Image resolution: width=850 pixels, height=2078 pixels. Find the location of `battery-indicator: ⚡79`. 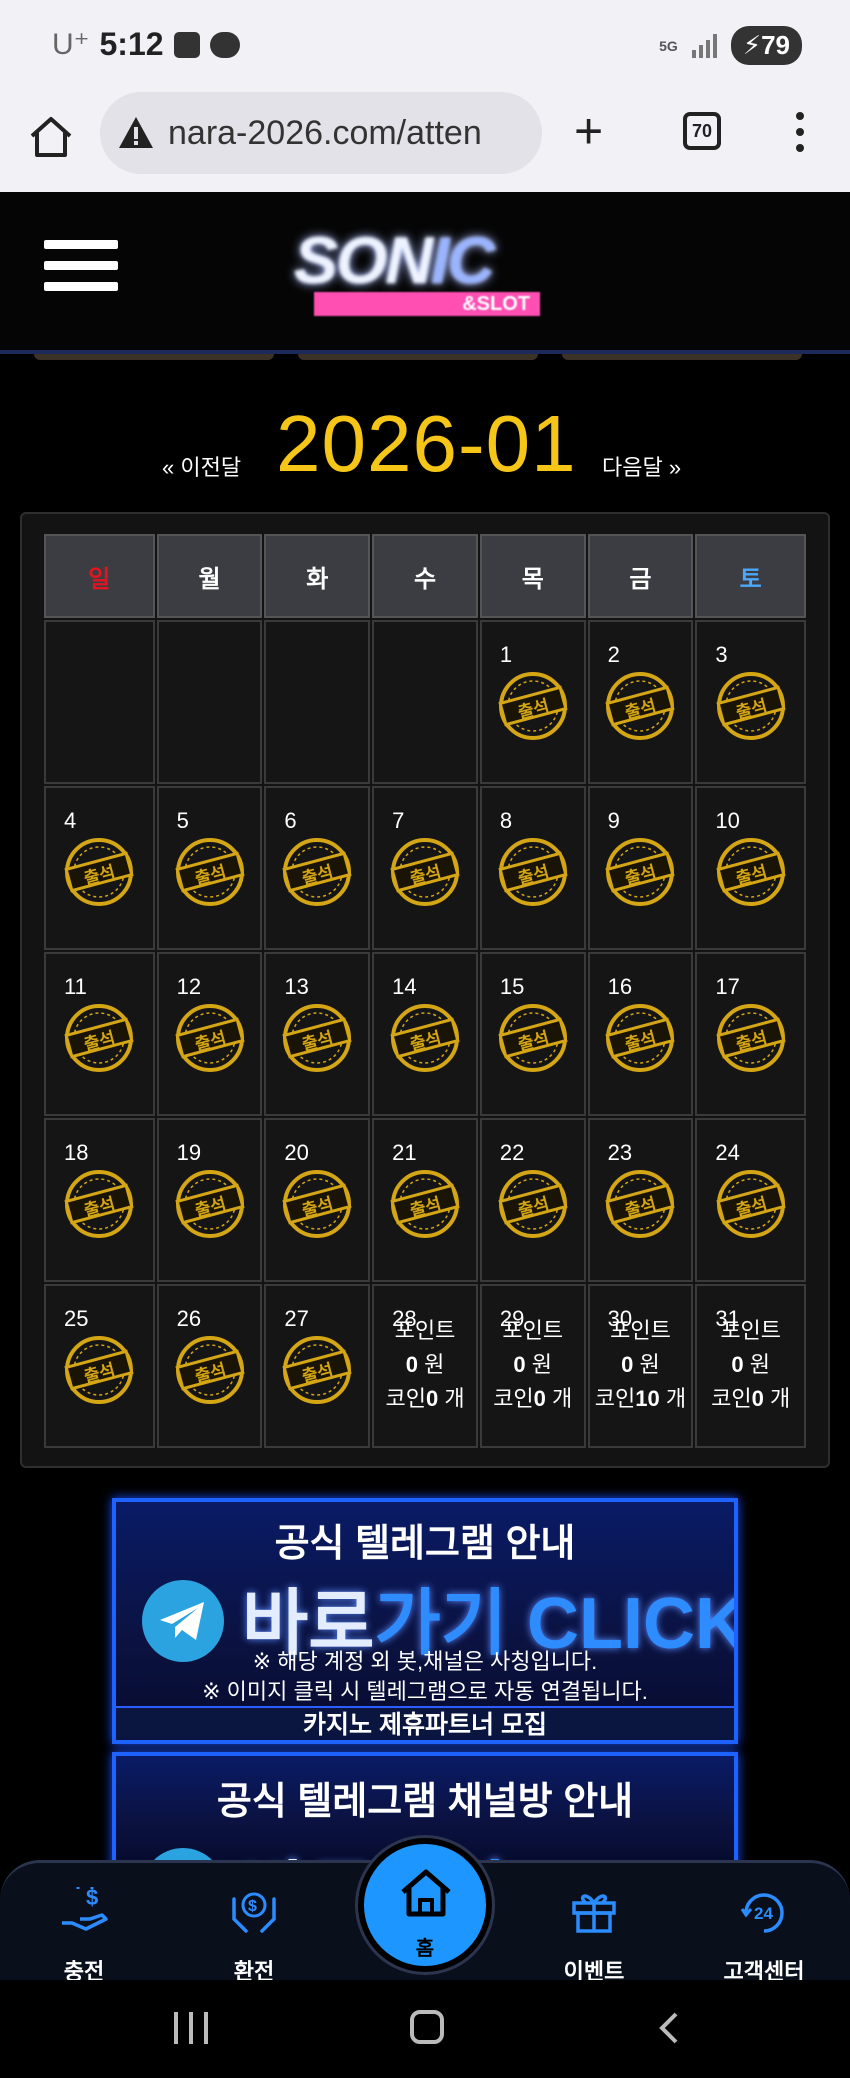

battery-indicator: ⚡79 is located at coordinates (766, 45).